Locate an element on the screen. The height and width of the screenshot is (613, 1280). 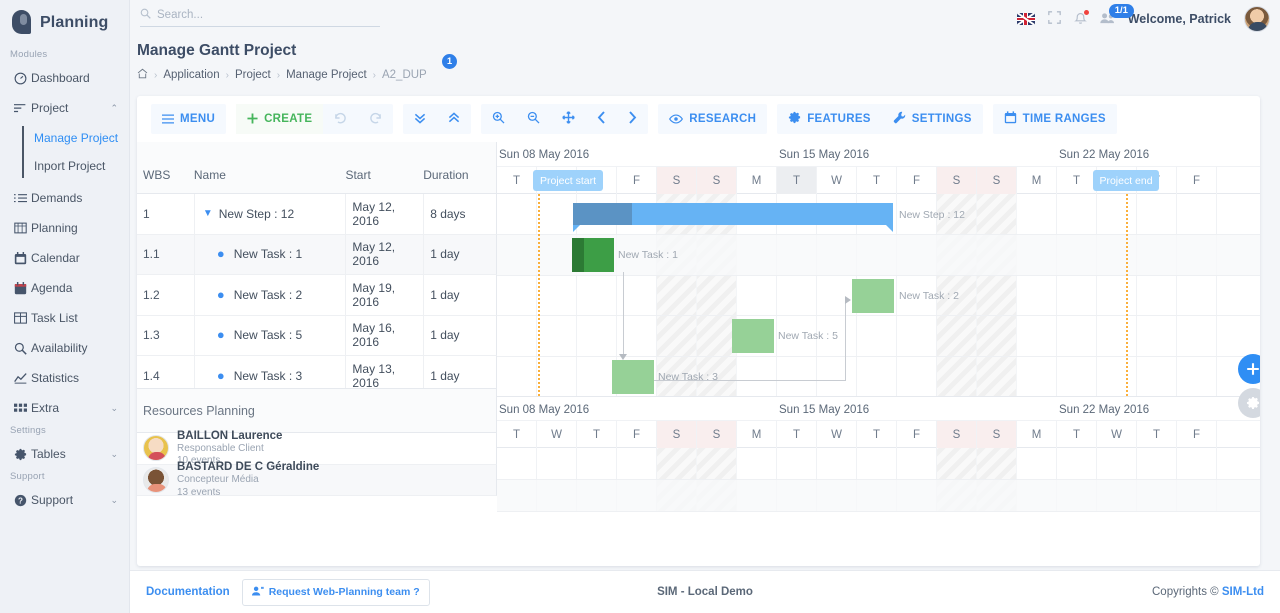
undo-button is located at coordinates (340, 119).